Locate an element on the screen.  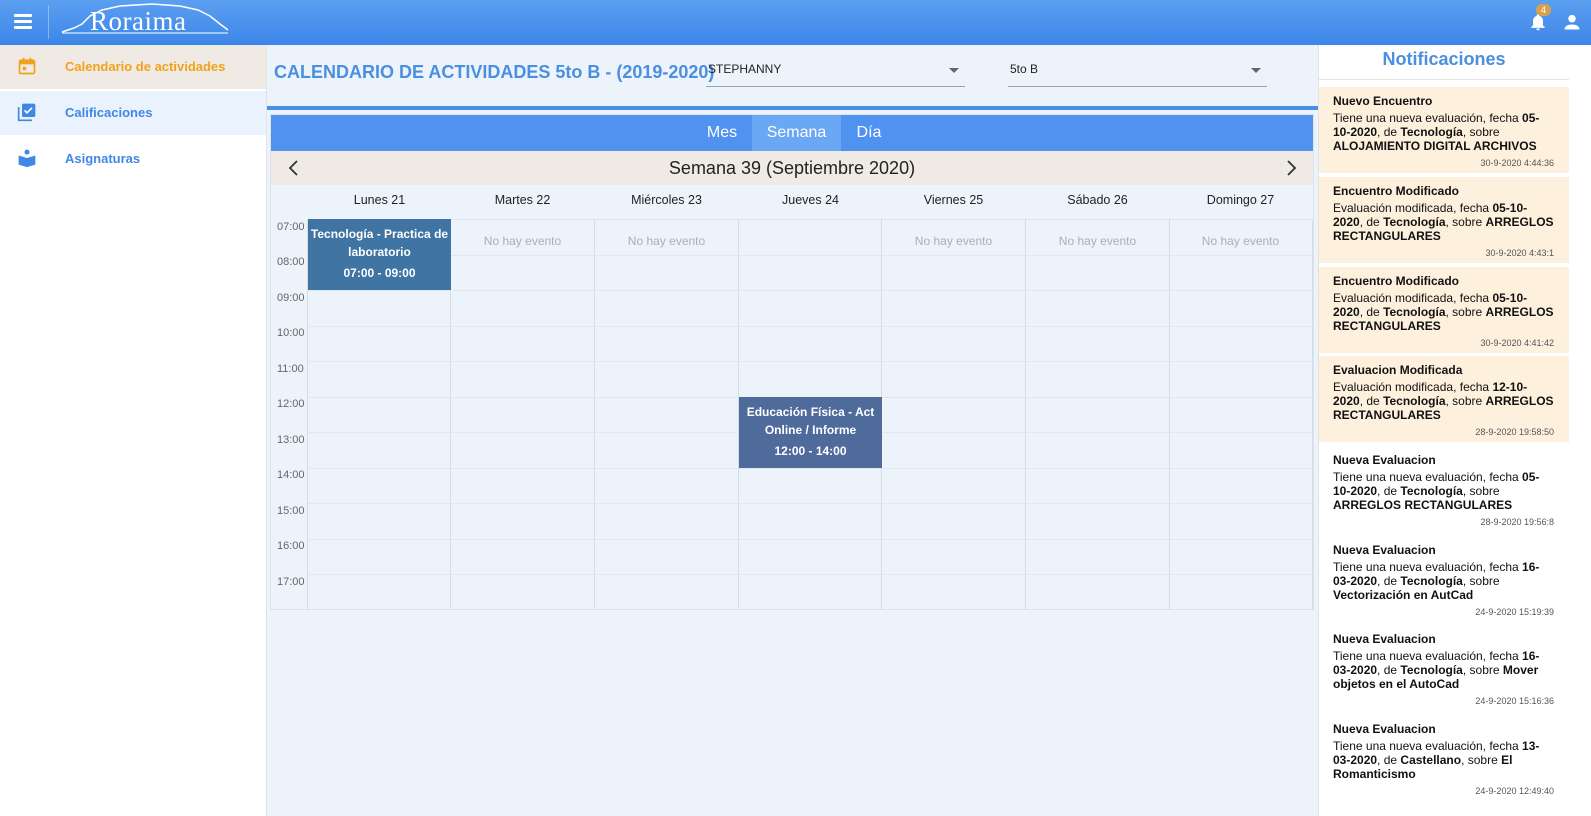
hour-label: 10:00 is located at coordinates (291, 333).